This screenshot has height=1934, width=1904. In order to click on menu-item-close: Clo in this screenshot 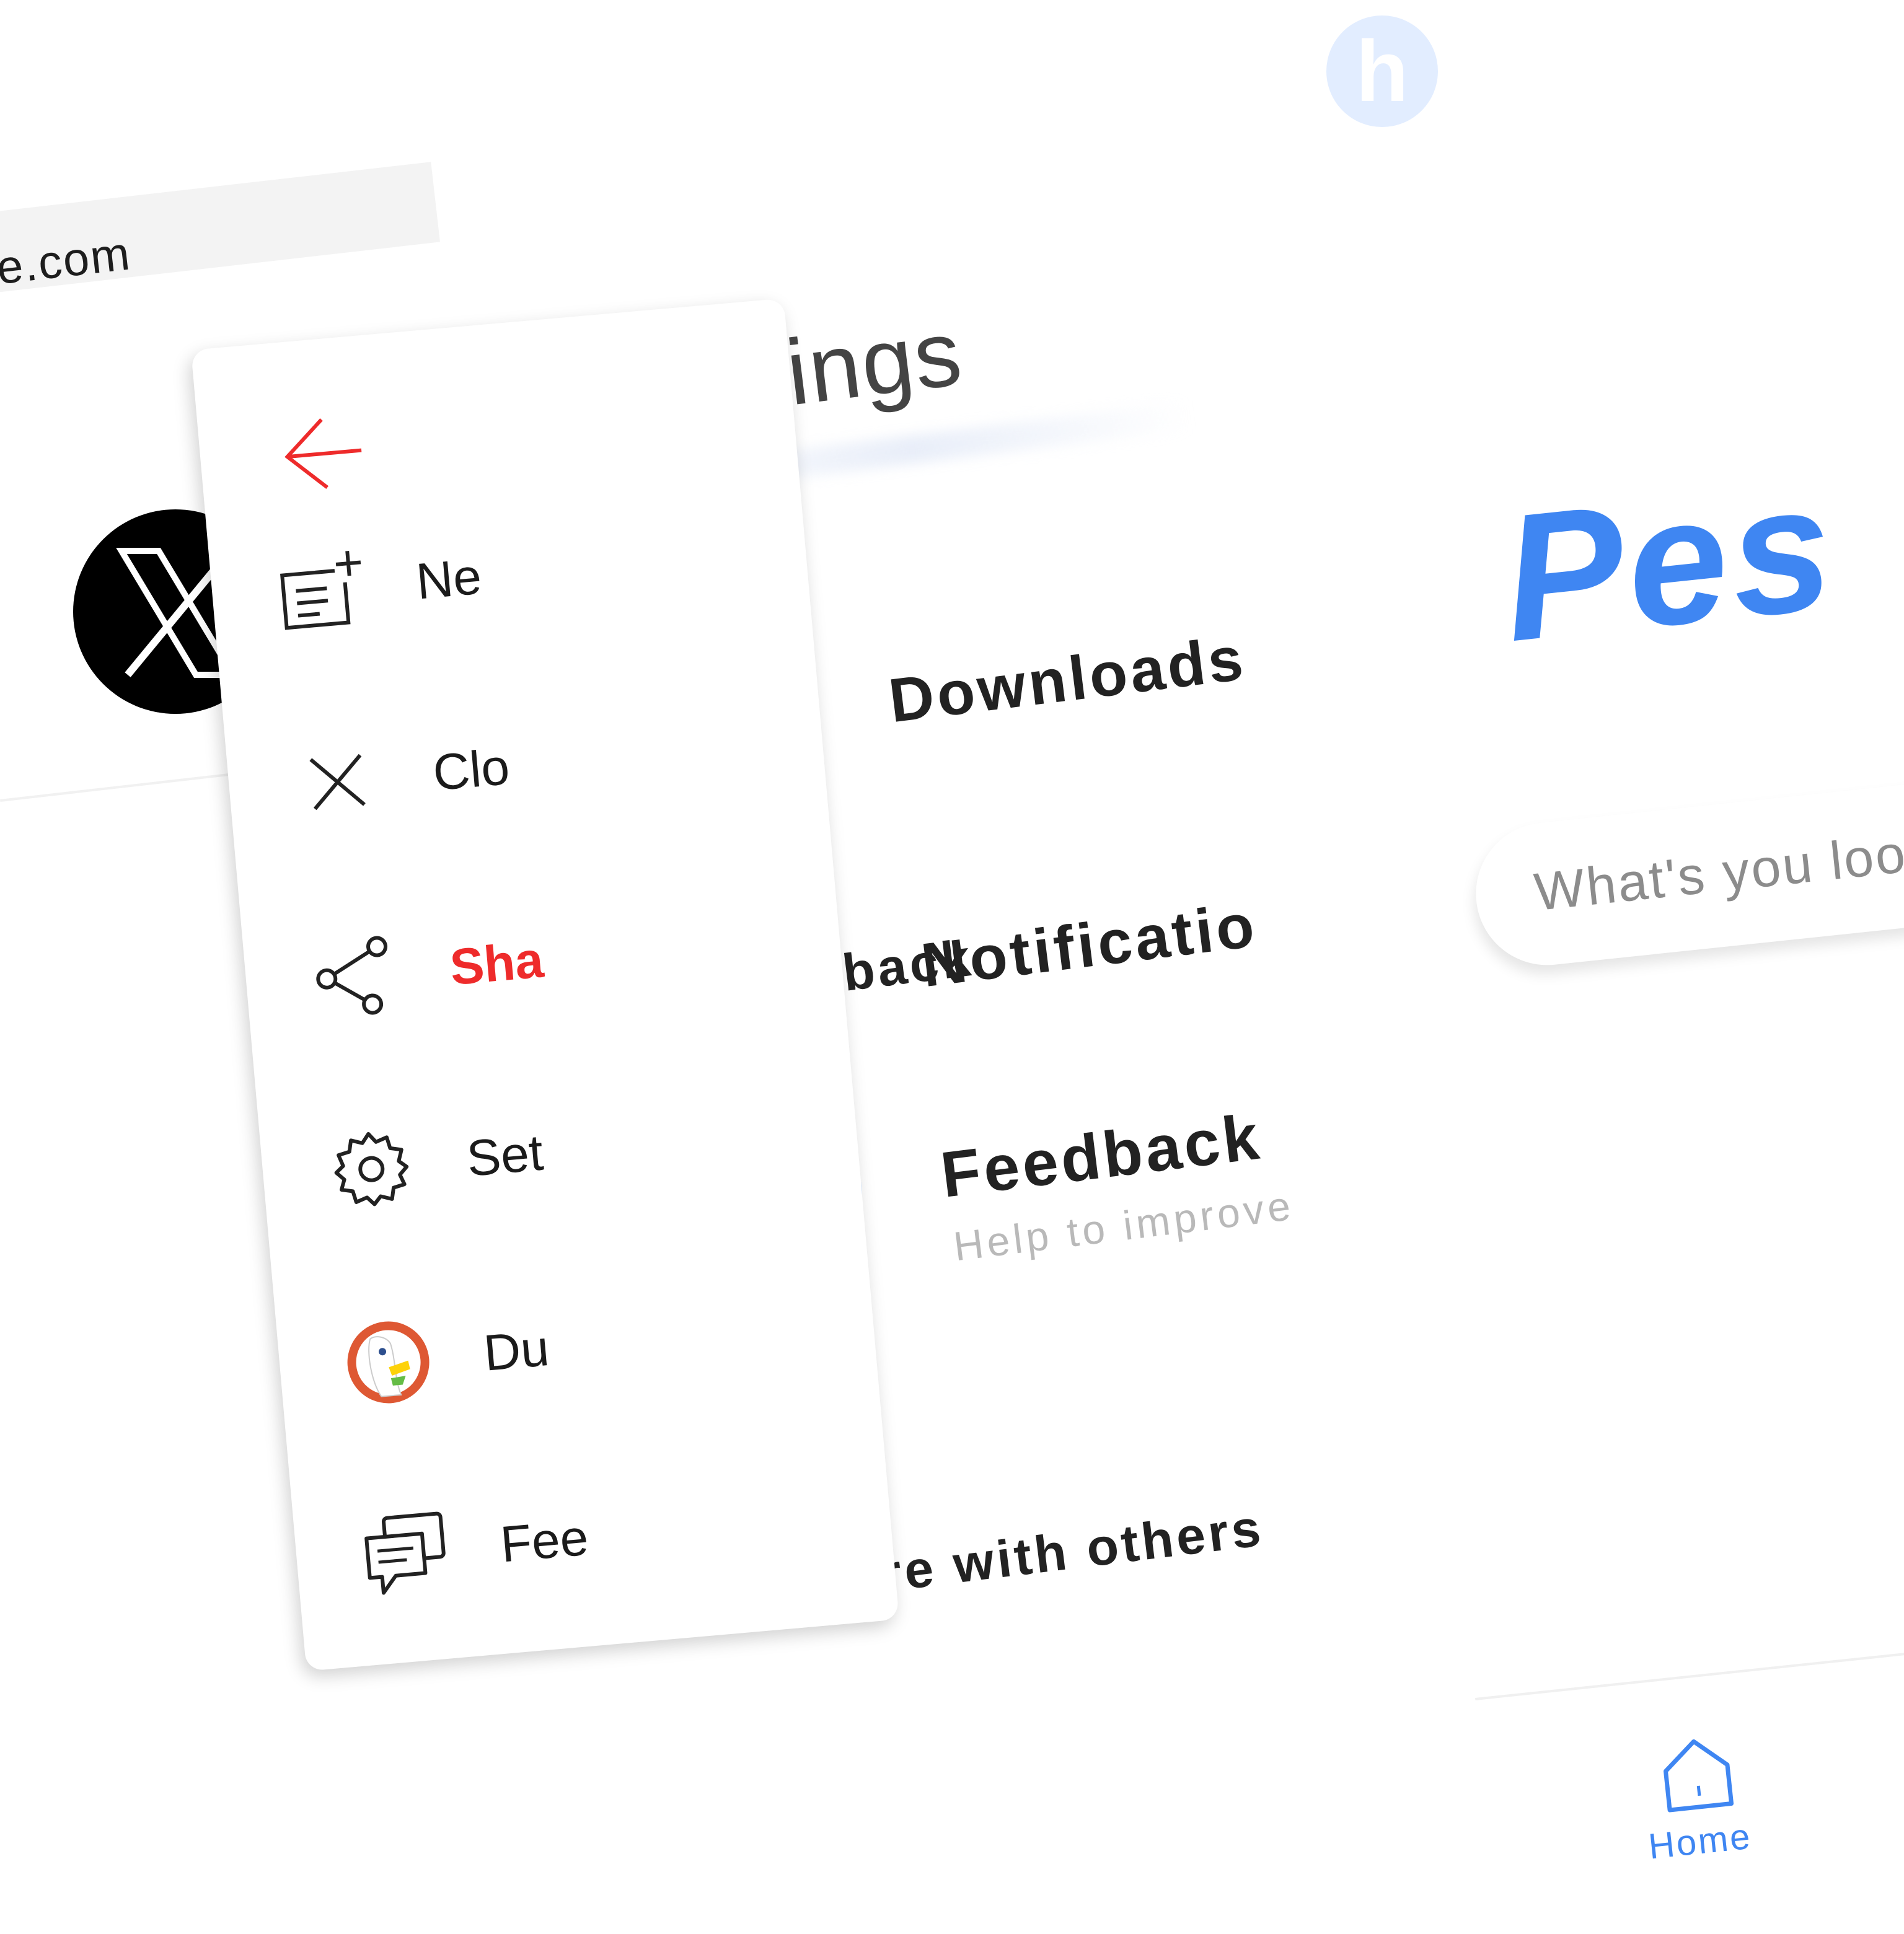, I will do `click(400, 776)`.